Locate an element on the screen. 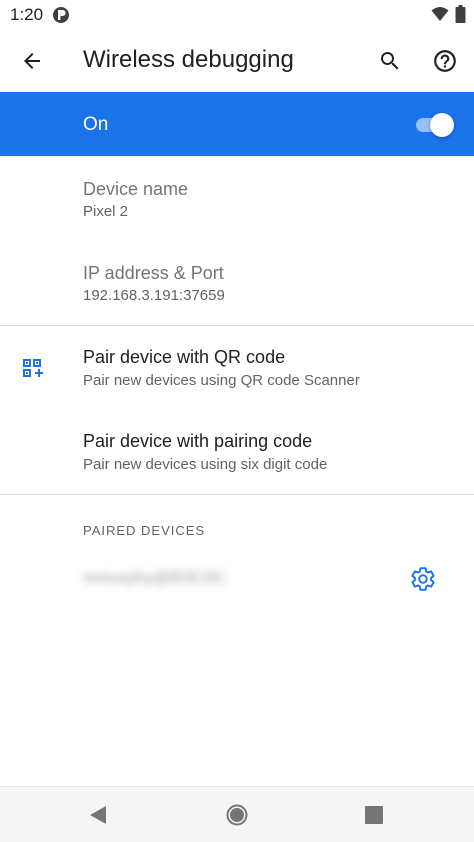  gear-icon is located at coordinates (423, 579).